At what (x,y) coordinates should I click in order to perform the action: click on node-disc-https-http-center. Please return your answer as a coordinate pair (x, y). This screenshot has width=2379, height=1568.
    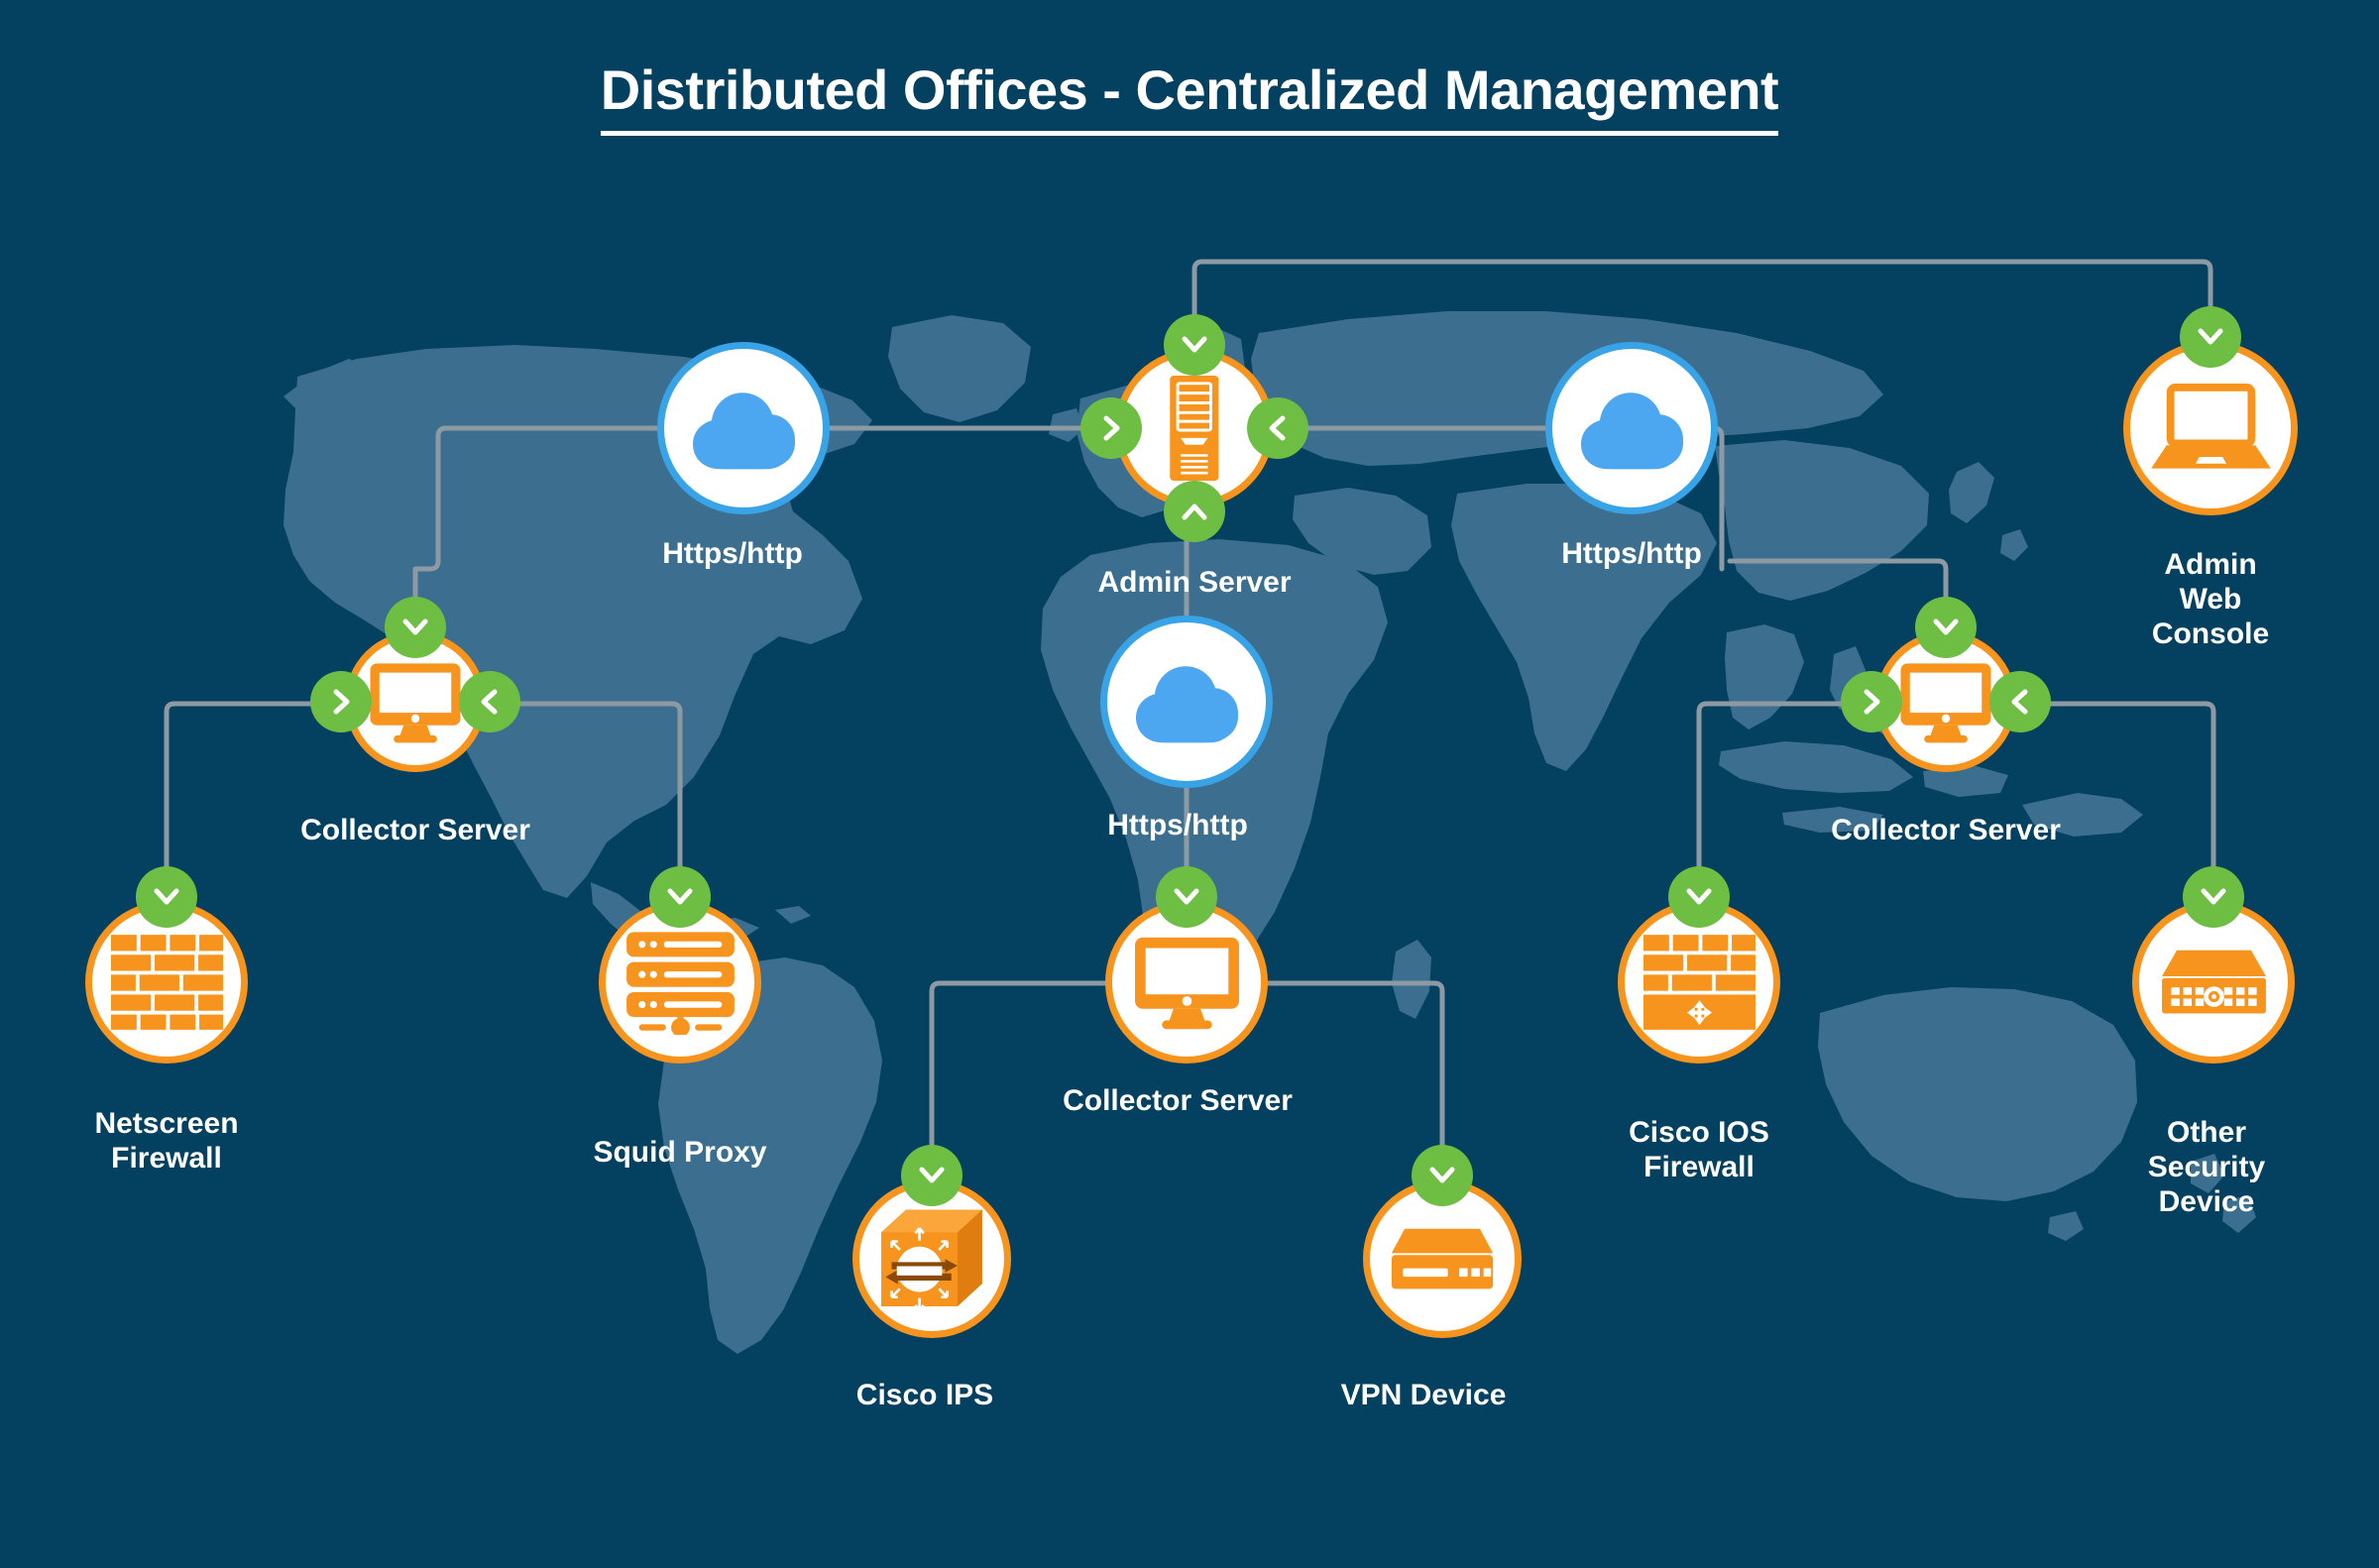
    Looking at the image, I should click on (1186, 702).